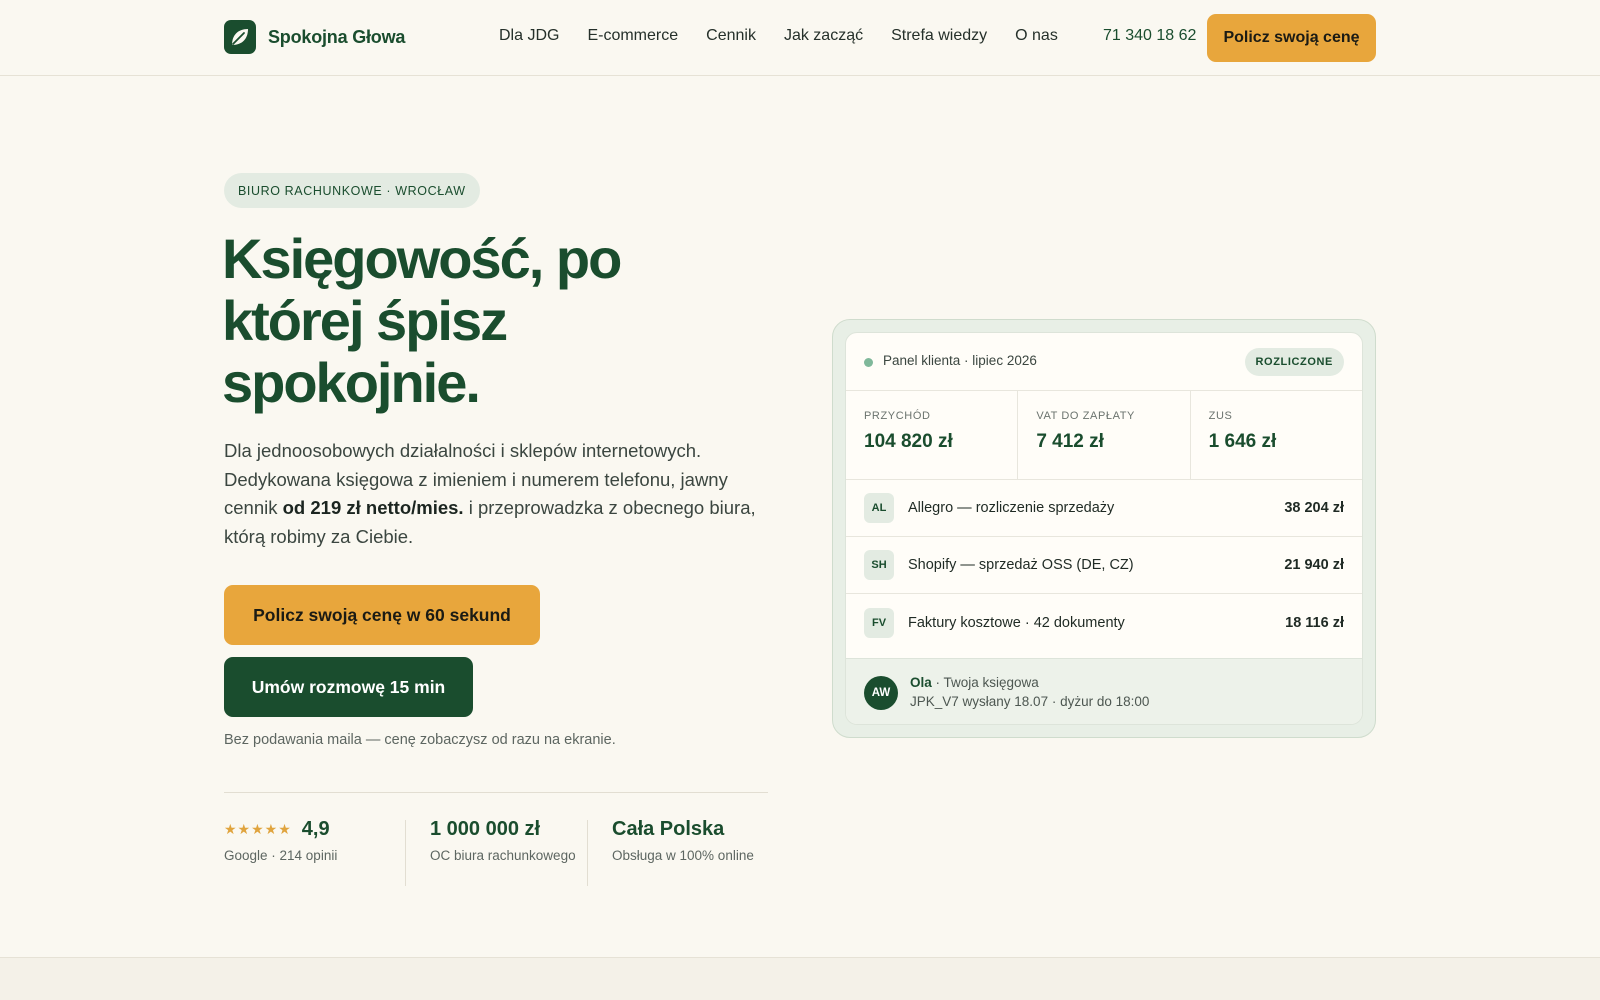 The height and width of the screenshot is (1000, 1600). Describe the element at coordinates (422, 320) in the screenshot. I see `hero-headline: Księgowość, po której śpisz spokojnie.` at that location.